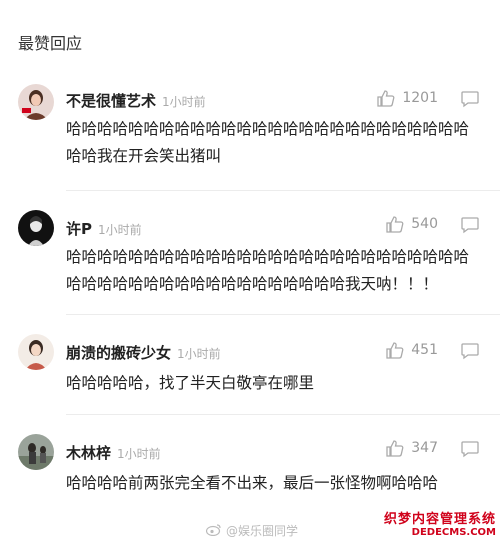  What do you see at coordinates (113, 452) in the screenshot?
I see `username: 木林梓 1小时前` at bounding box center [113, 452].